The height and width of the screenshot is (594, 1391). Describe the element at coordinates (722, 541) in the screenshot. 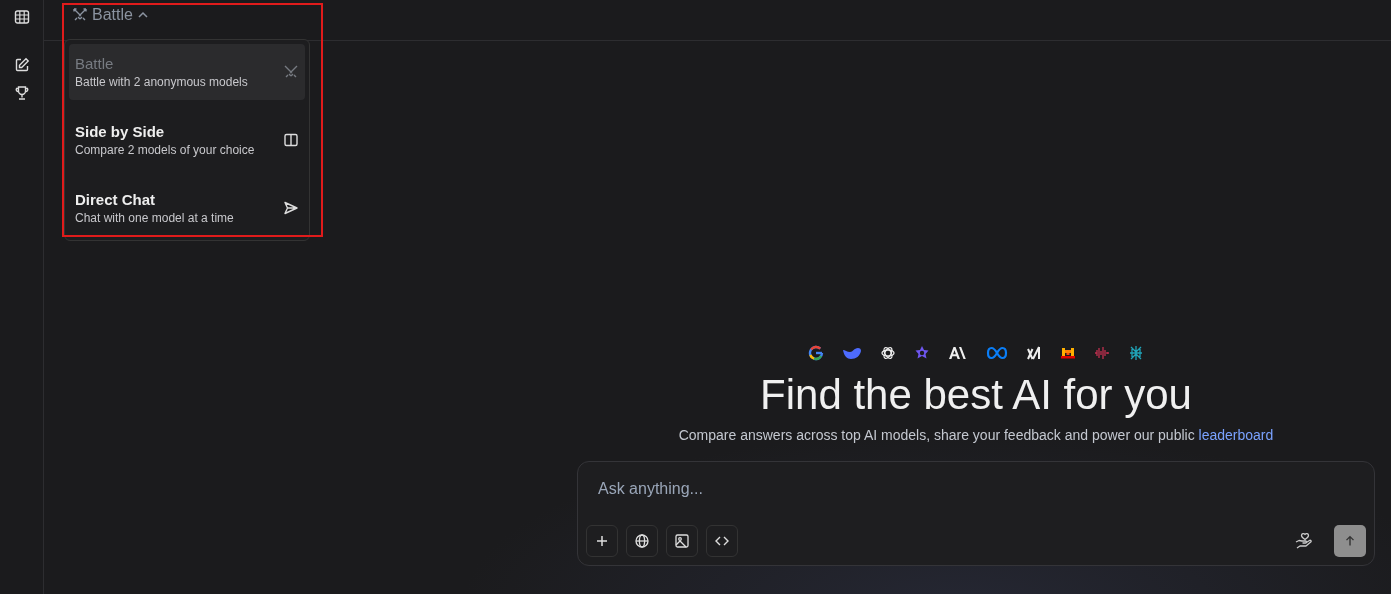

I see `code-button` at that location.